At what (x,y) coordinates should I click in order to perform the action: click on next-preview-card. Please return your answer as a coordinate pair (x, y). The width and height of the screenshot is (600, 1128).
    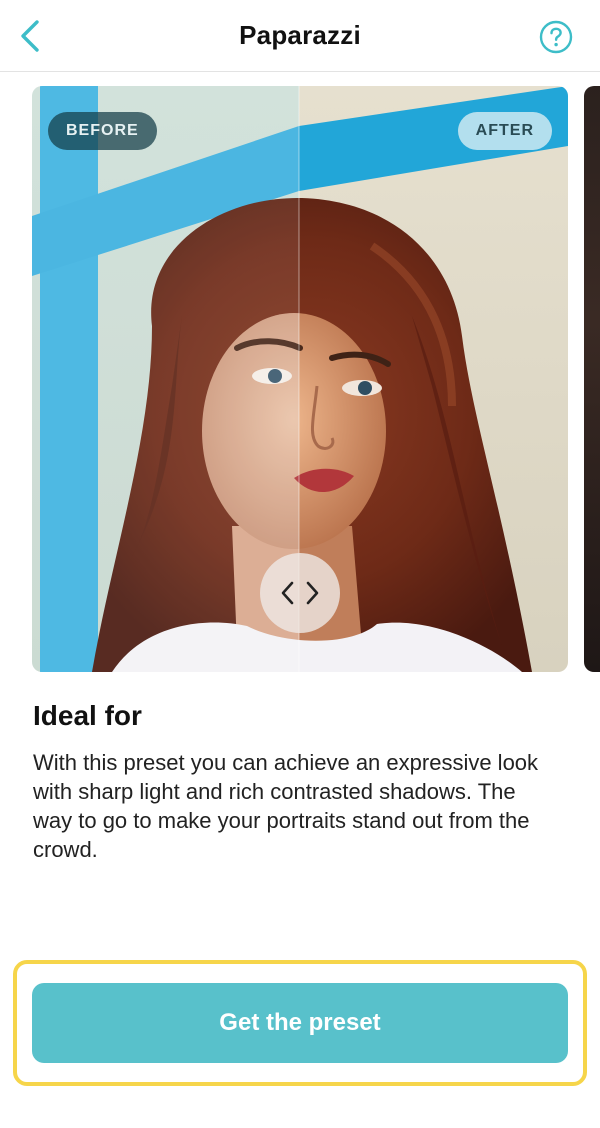
    Looking at the image, I should click on (592, 379).